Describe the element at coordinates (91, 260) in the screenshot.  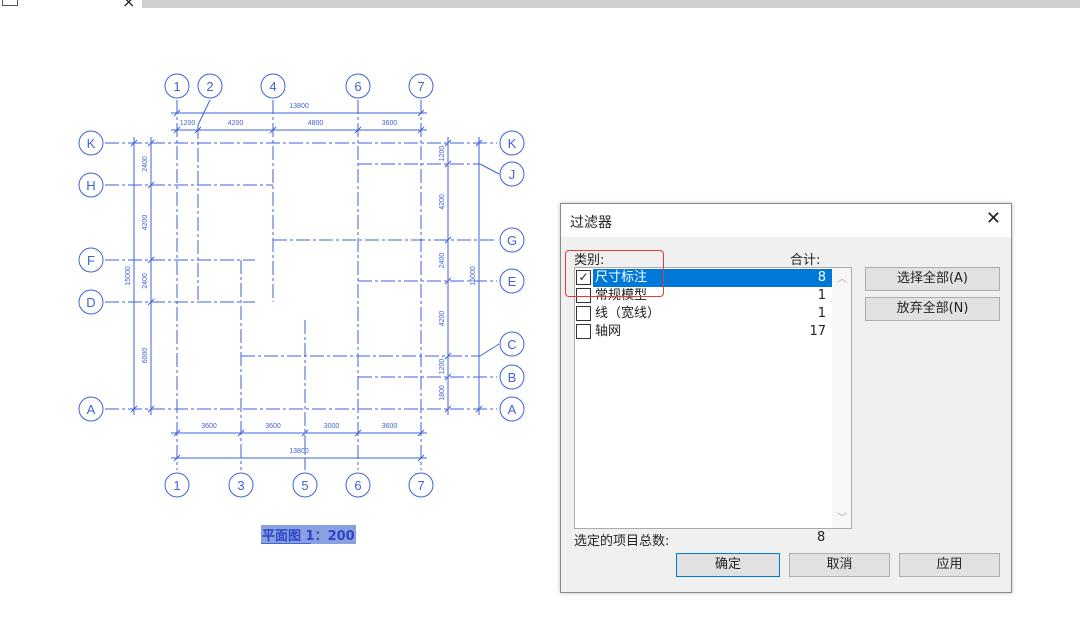
I see `grid-bubble-label: F` at that location.